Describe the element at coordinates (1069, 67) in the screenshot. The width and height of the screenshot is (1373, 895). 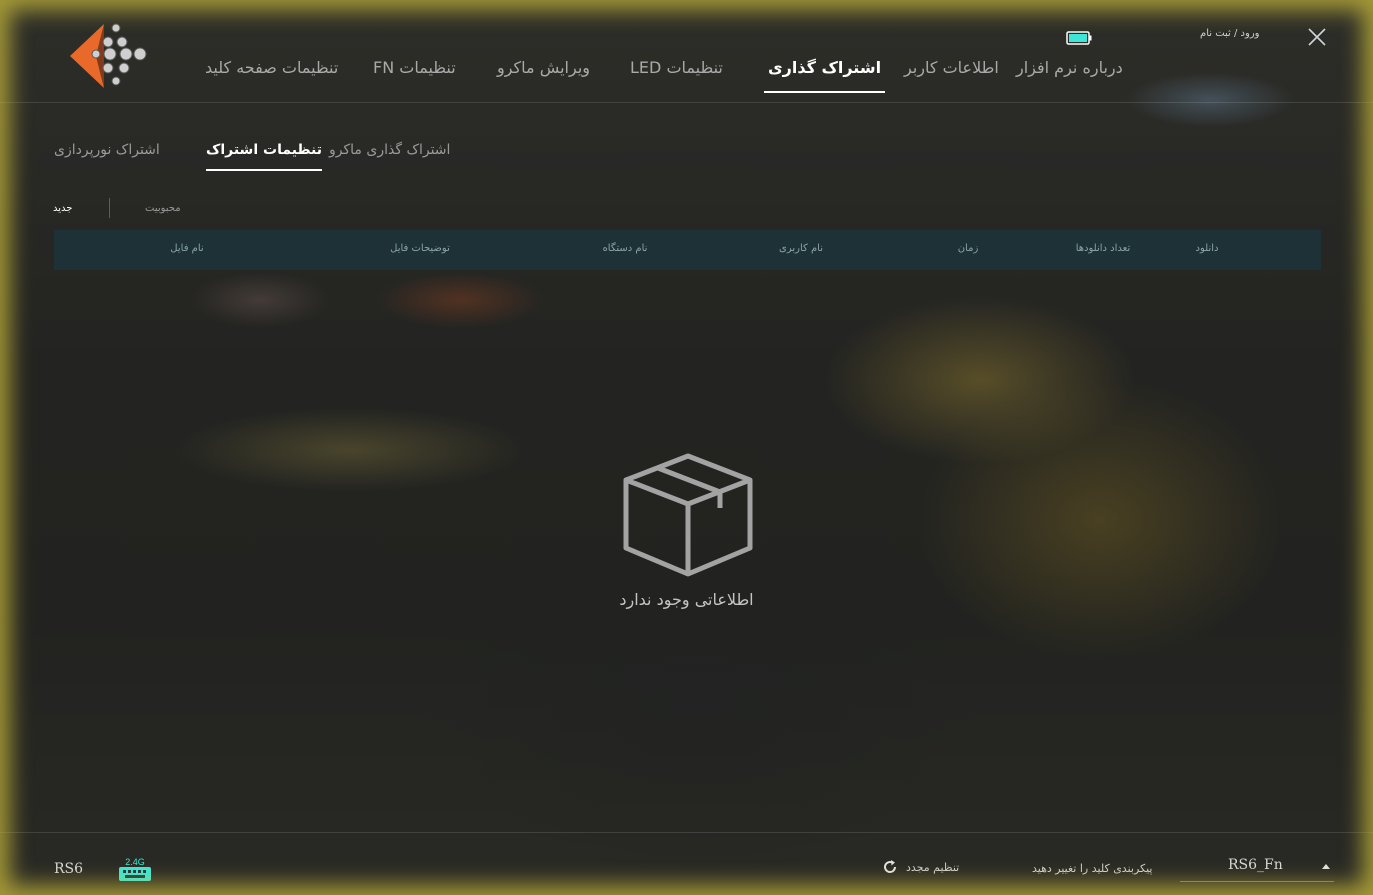
I see `tab-about: درباره نرم افزار` at that location.